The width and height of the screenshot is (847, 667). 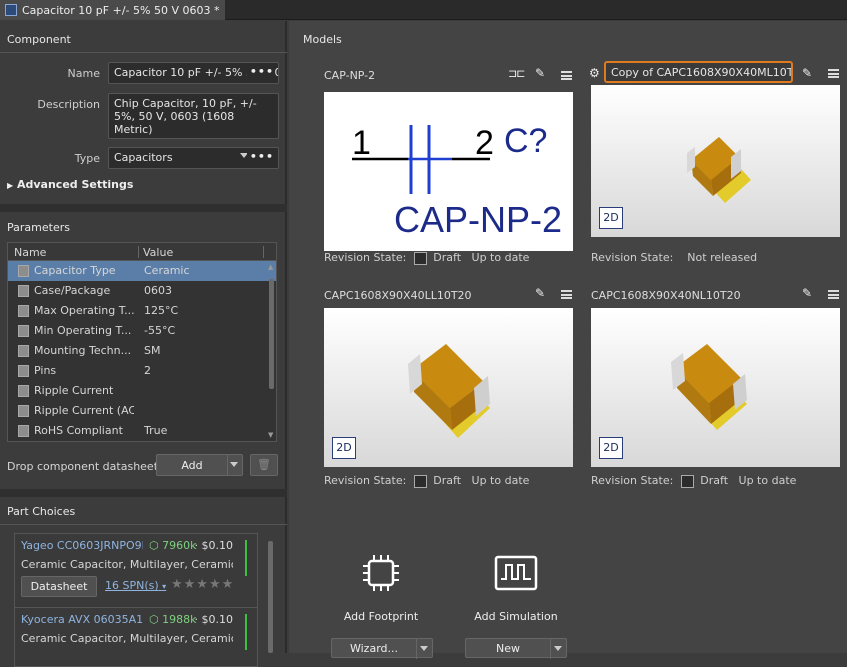 I want to click on parameter-value: SM, so click(x=152, y=350).